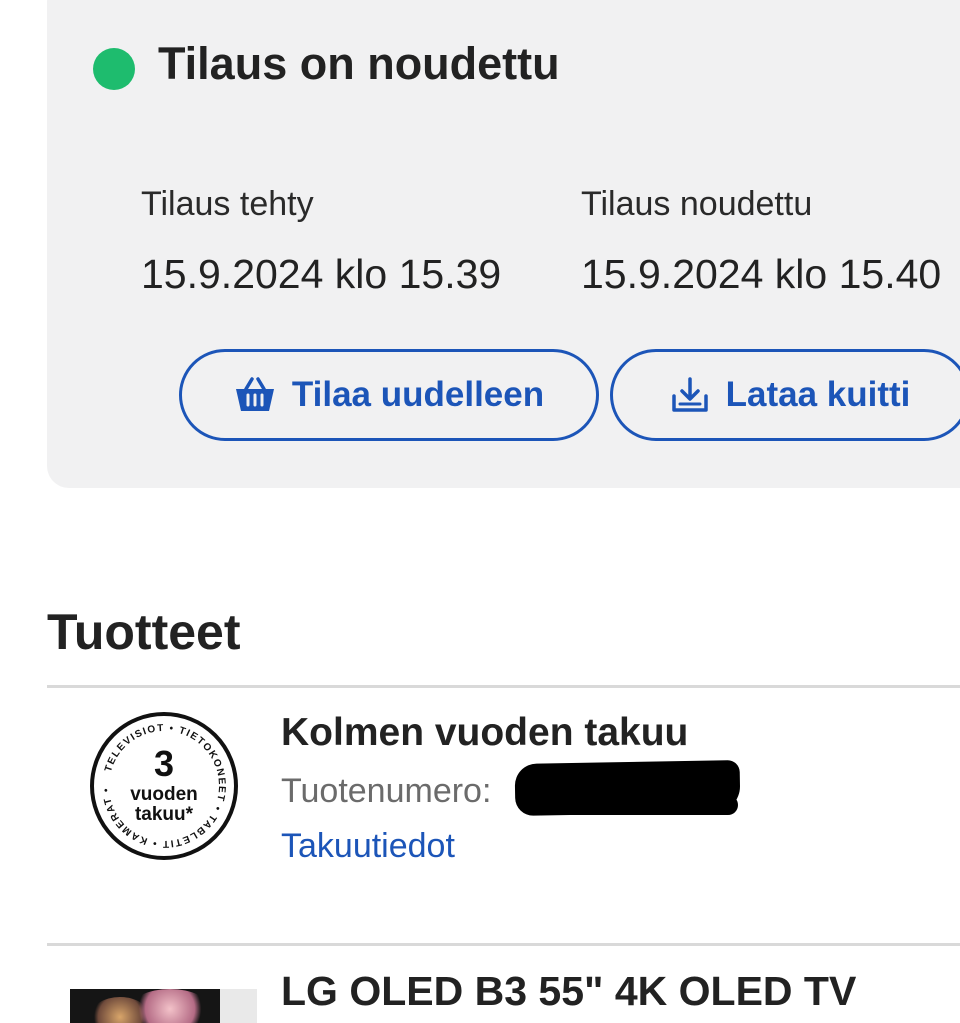 The image size is (960, 1023). I want to click on order-status-title: Tilaus on noudettu, so click(359, 63).